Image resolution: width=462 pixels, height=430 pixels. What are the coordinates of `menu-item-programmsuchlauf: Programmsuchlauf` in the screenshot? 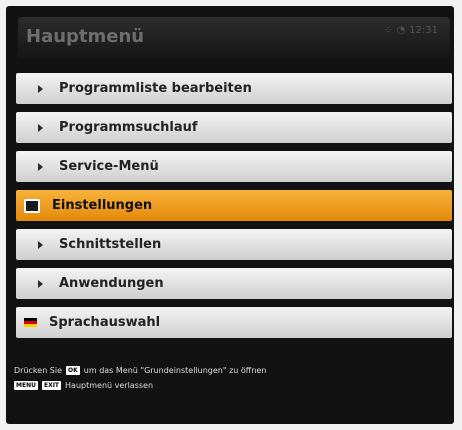 It's located at (234, 127).